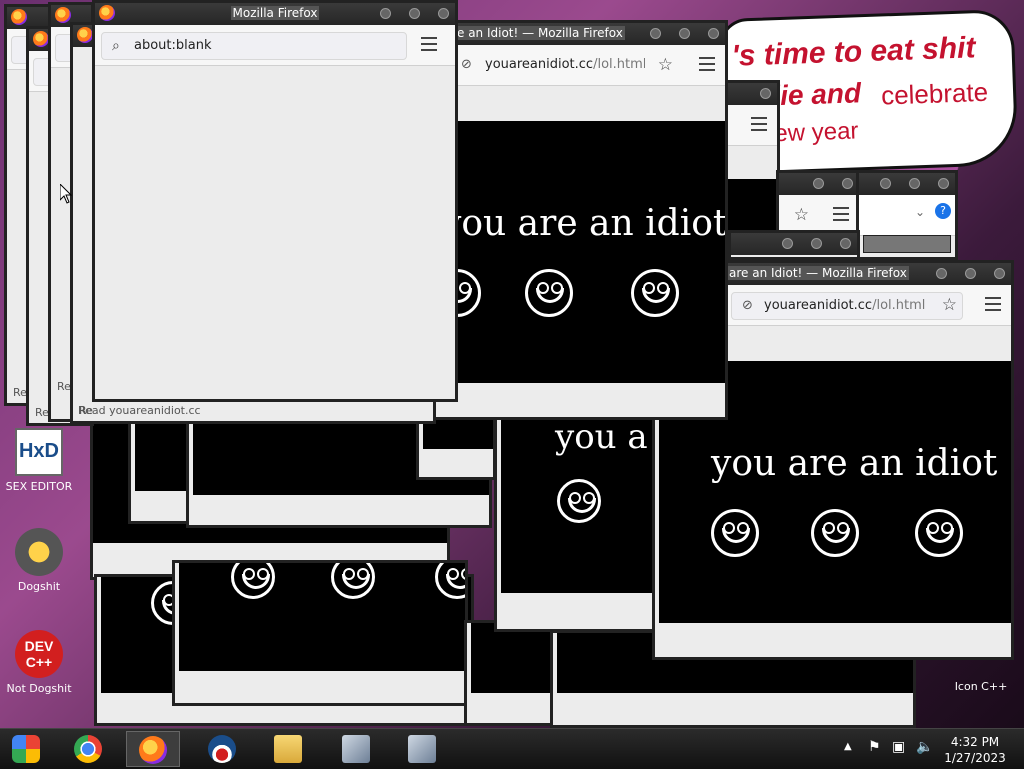 This screenshot has height=769, width=1024. What do you see at coordinates (512, 748) in the screenshot?
I see `taskbar: ▲ ⚑ ▣ 🔈 4:32 PM 1/27/2023` at bounding box center [512, 748].